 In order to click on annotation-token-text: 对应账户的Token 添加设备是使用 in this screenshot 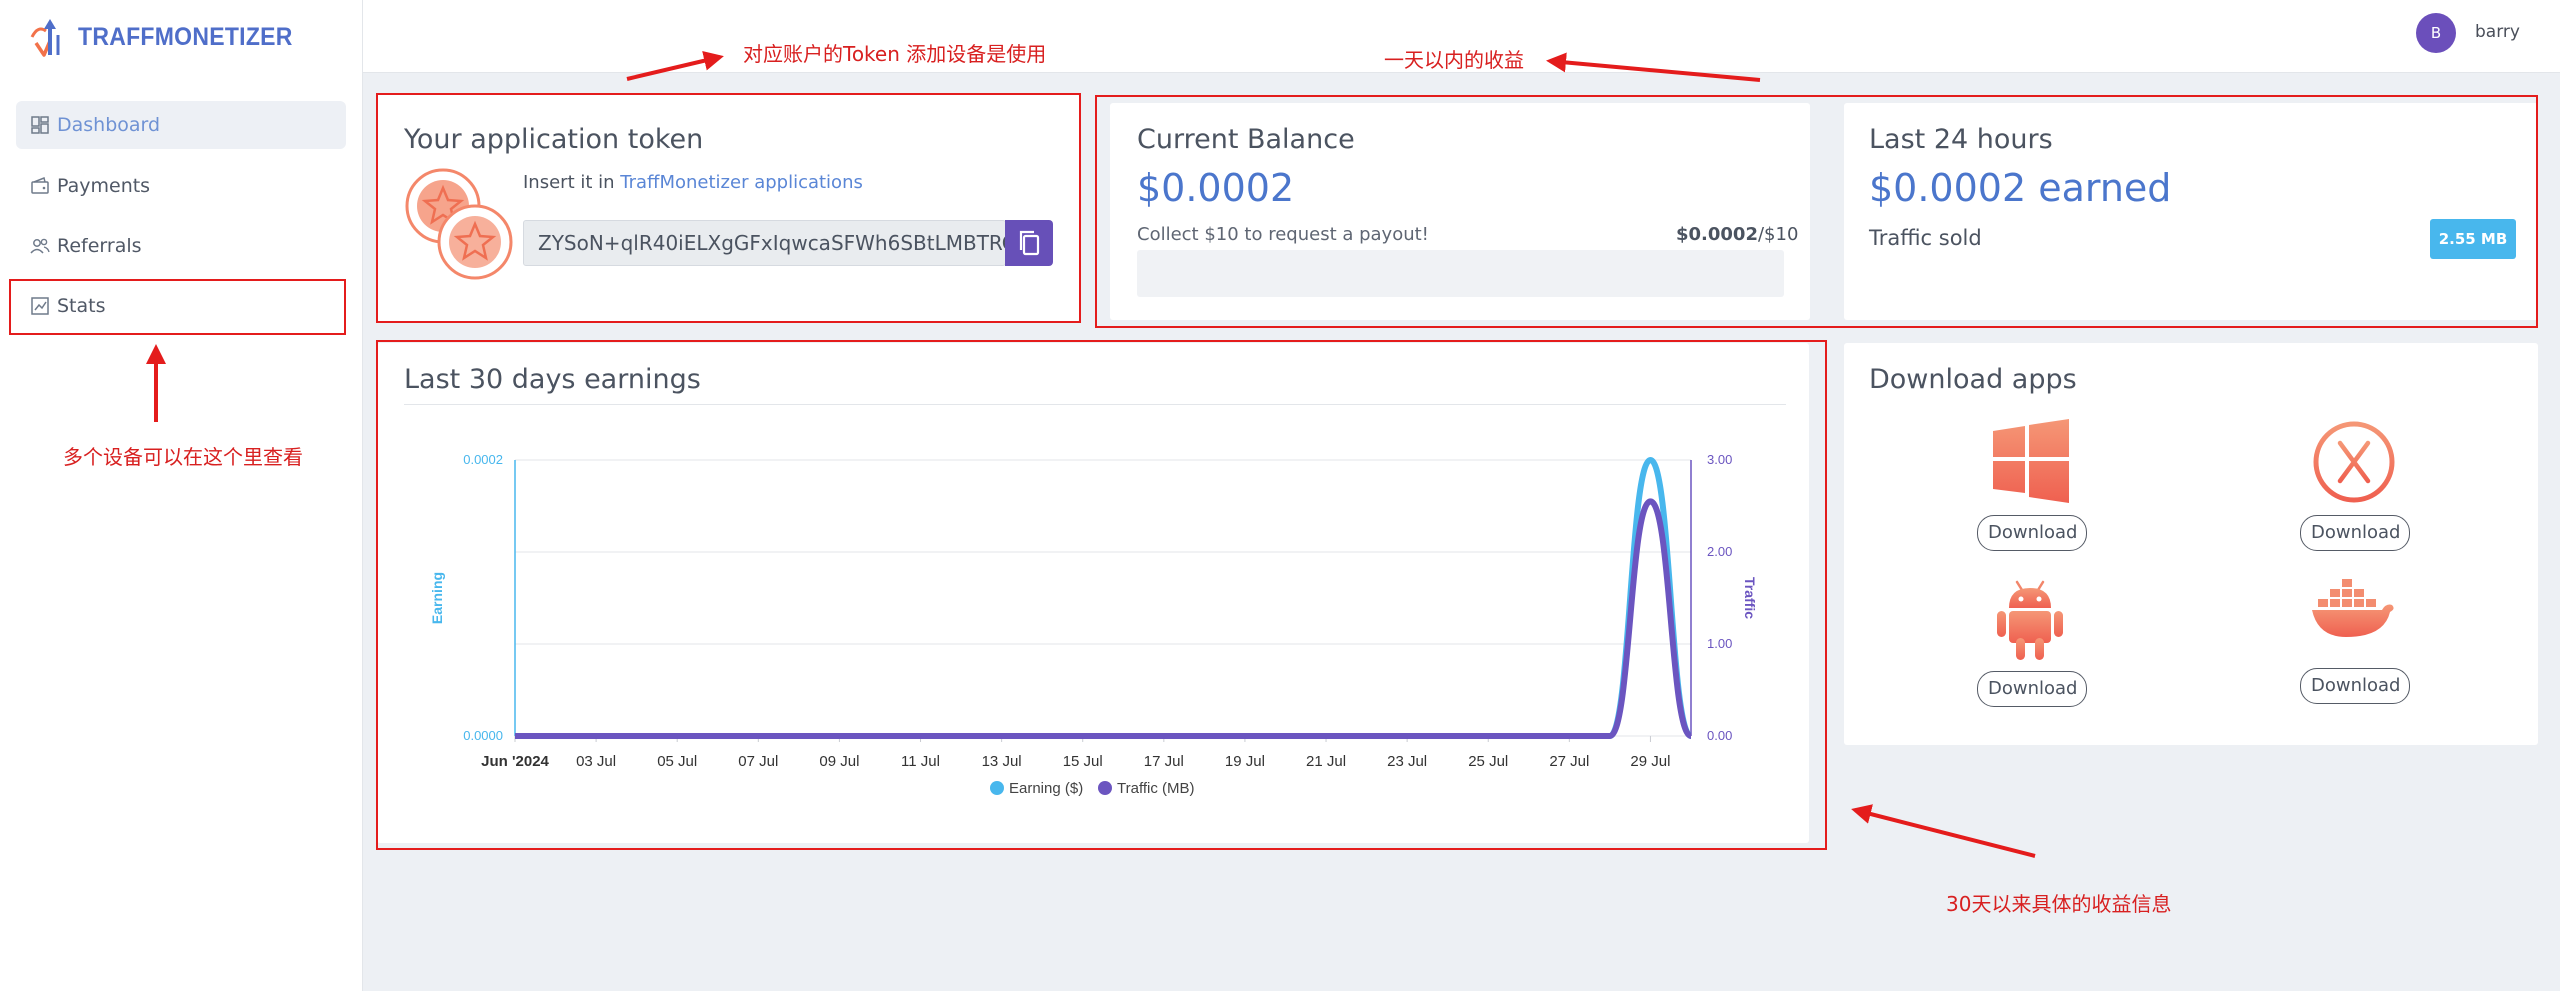, I will do `click(895, 54)`.